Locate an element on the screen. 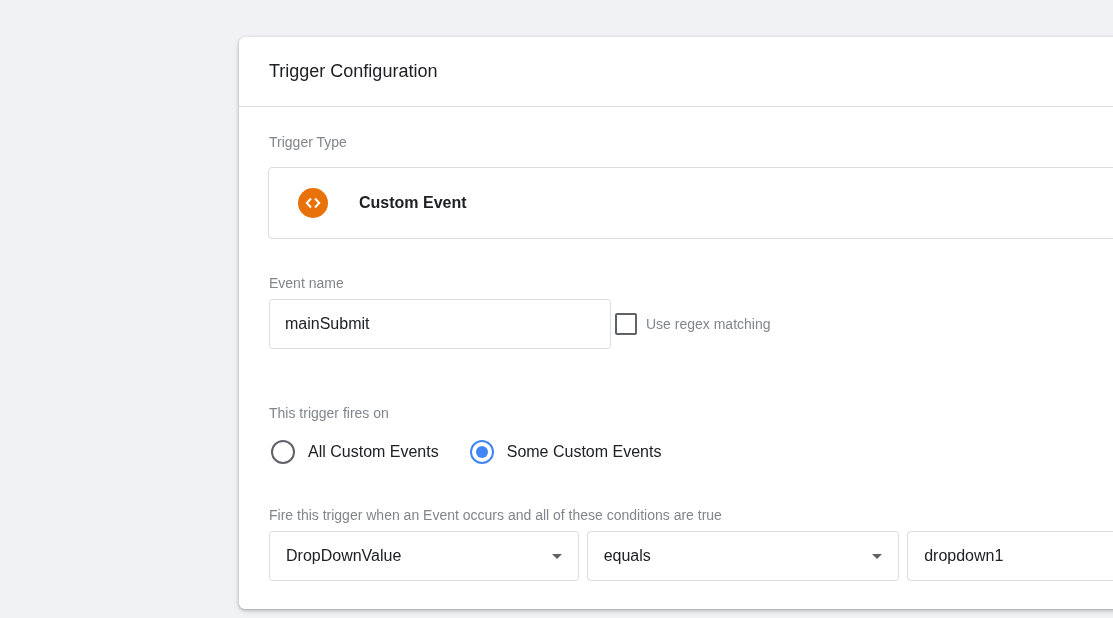 The height and width of the screenshot is (618, 1113). dialog-title: Trigger Configuration is located at coordinates (353, 71).